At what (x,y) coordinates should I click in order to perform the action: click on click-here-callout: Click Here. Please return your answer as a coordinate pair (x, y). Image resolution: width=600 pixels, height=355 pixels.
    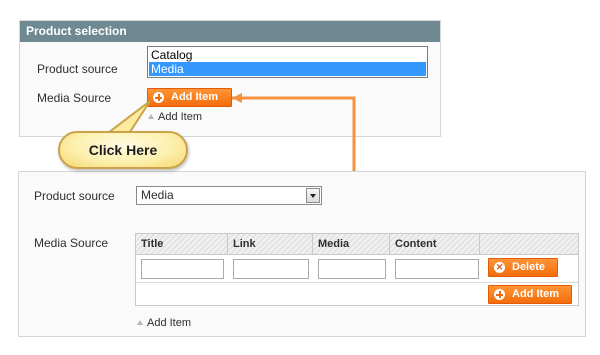
    Looking at the image, I should click on (123, 150).